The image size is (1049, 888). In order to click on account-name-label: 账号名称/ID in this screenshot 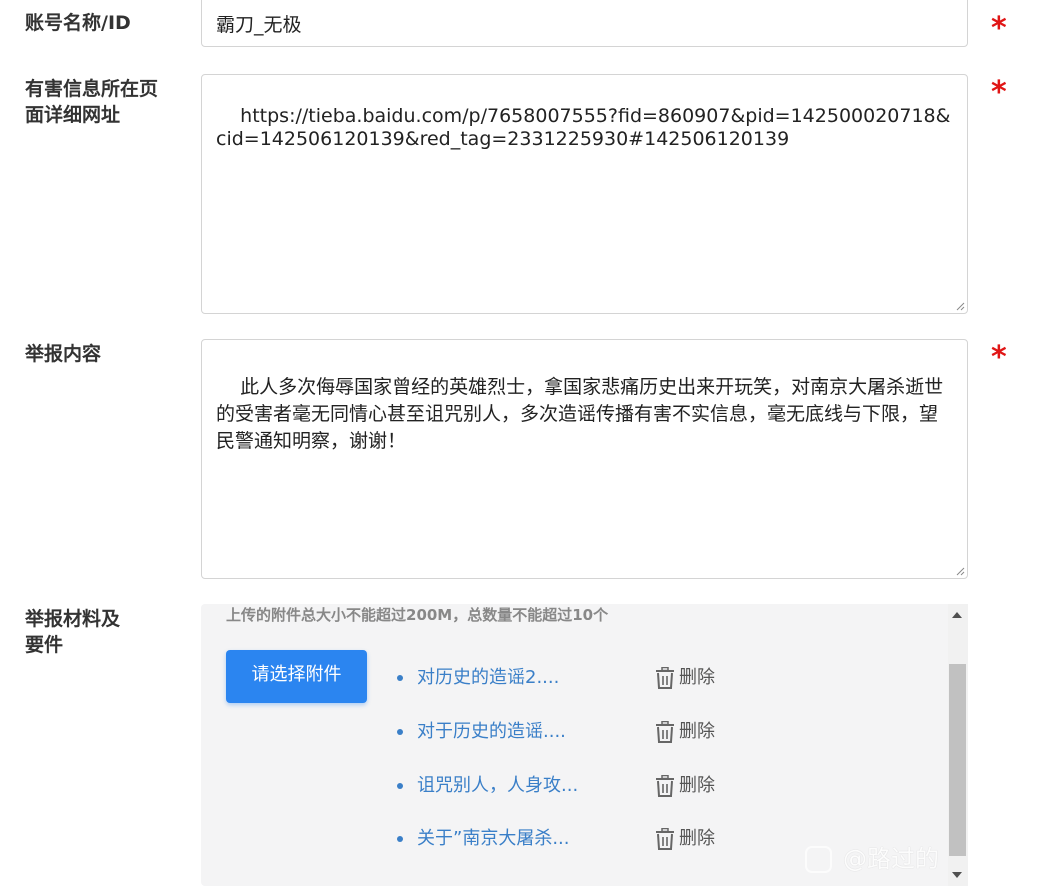, I will do `click(78, 23)`.